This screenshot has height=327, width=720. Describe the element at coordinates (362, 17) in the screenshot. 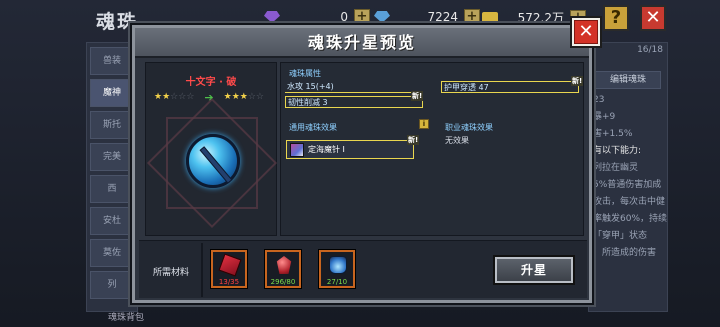

I see `add-gems-button: +` at that location.